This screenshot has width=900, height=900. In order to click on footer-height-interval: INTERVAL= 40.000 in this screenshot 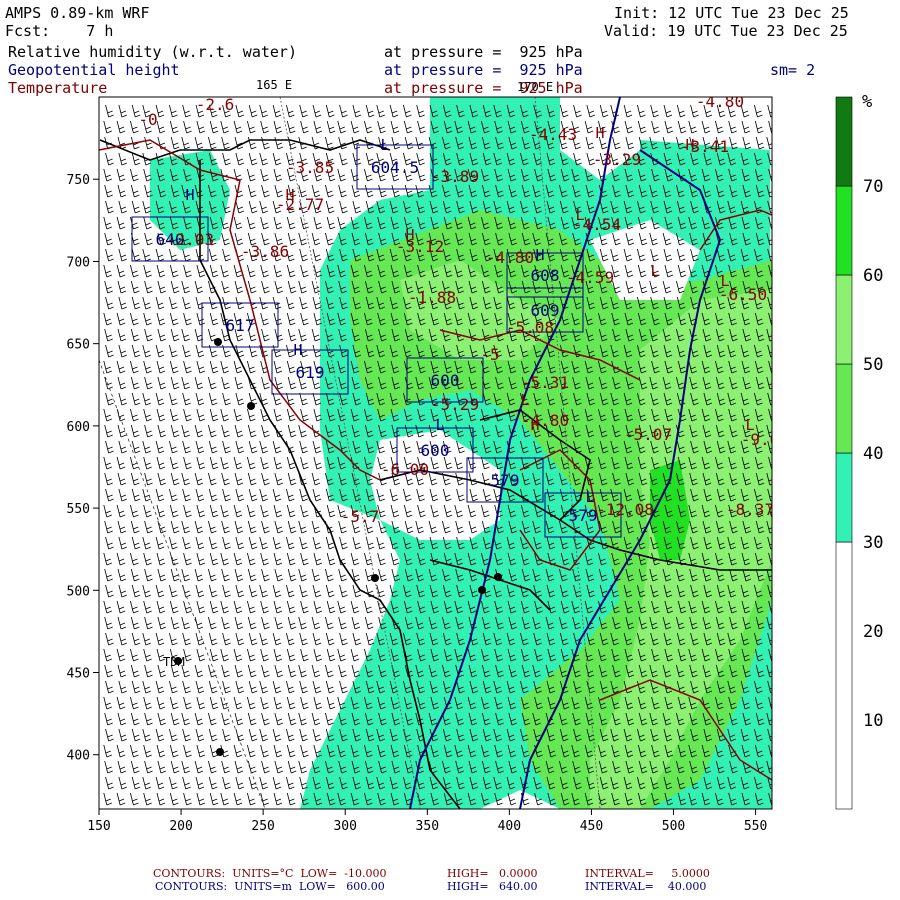, I will do `click(646, 886)`.